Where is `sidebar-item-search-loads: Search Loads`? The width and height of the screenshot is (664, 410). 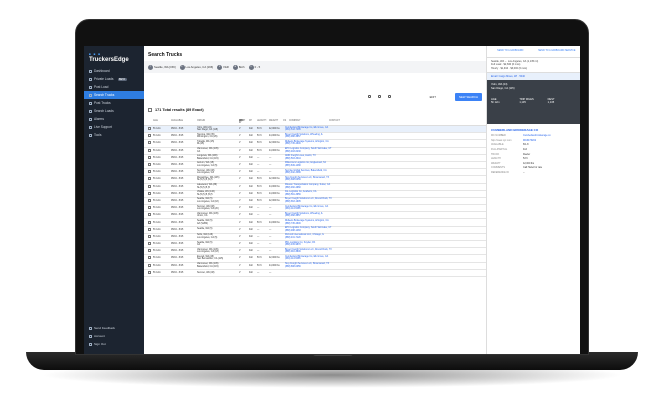 sidebar-item-search-loads: Search Loads is located at coordinates (114, 111).